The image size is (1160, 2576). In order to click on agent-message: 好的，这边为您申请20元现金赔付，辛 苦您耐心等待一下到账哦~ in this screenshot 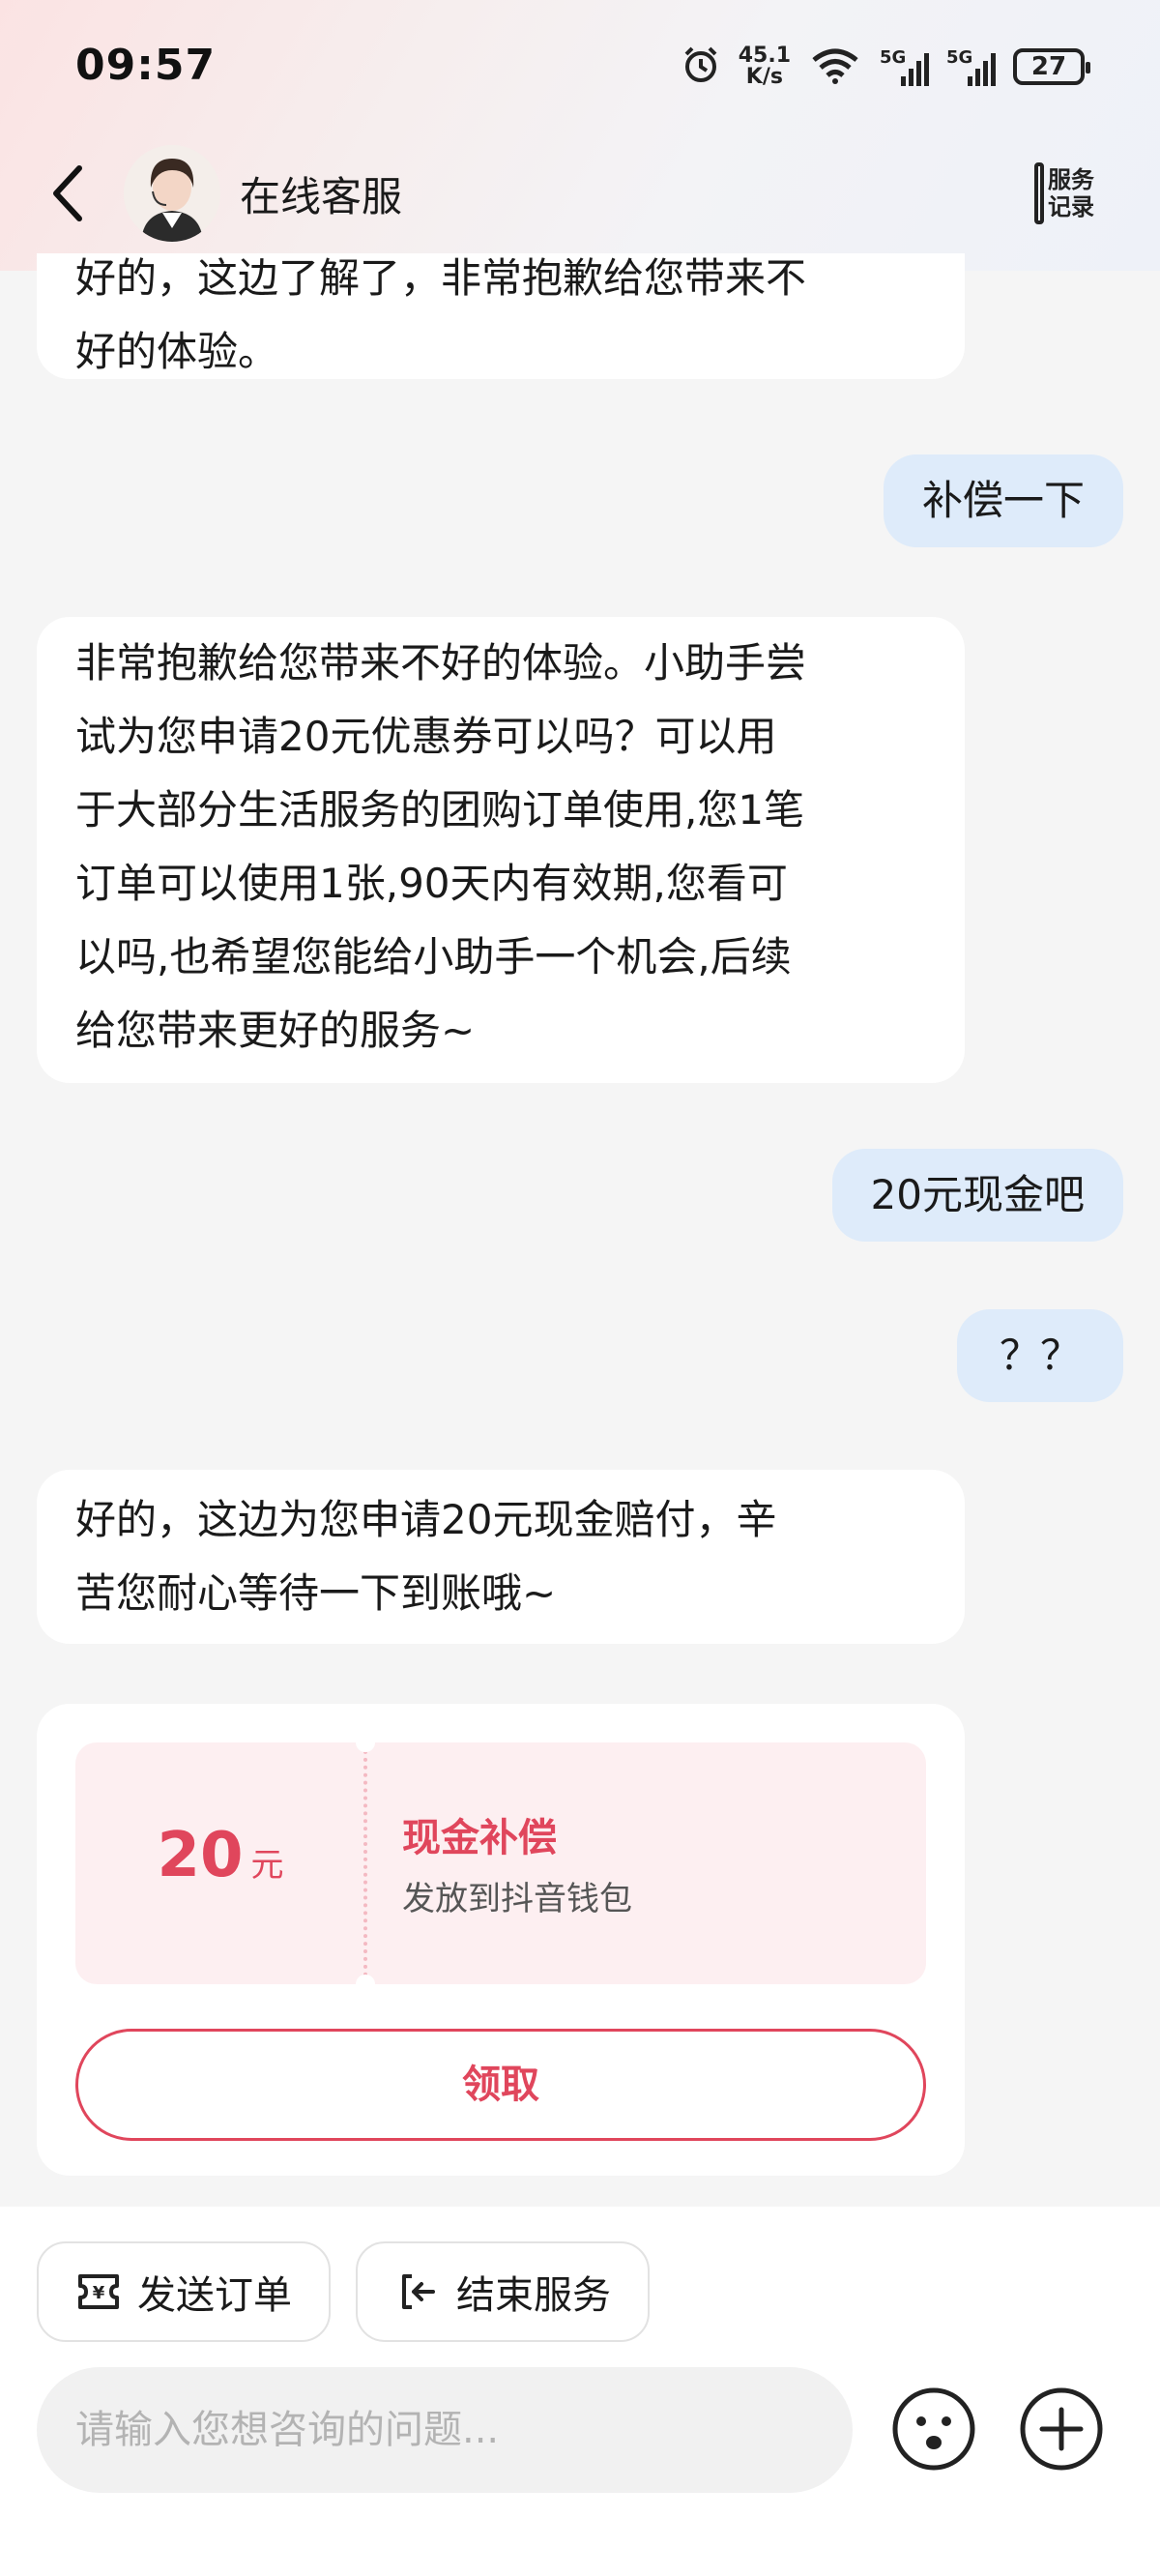, I will do `click(501, 1557)`.